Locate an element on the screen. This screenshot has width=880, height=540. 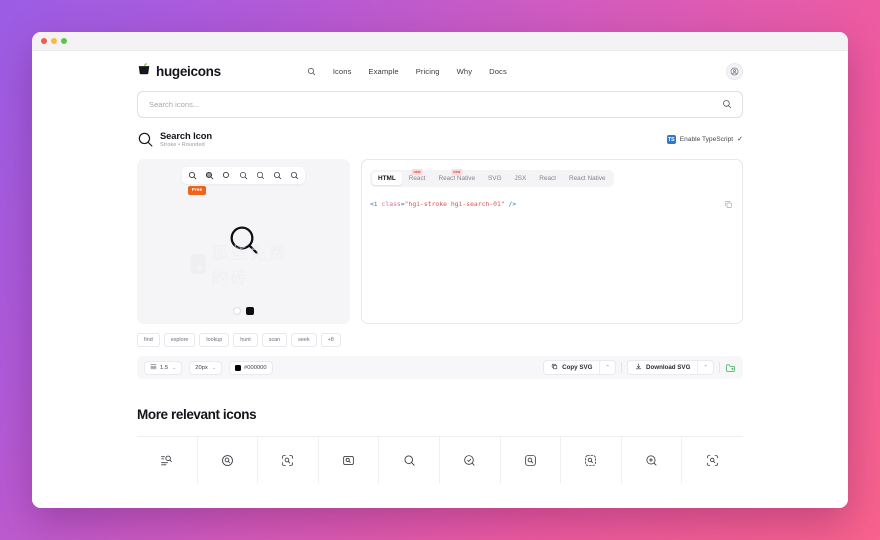
tab-label: React is located at coordinates (417, 178).